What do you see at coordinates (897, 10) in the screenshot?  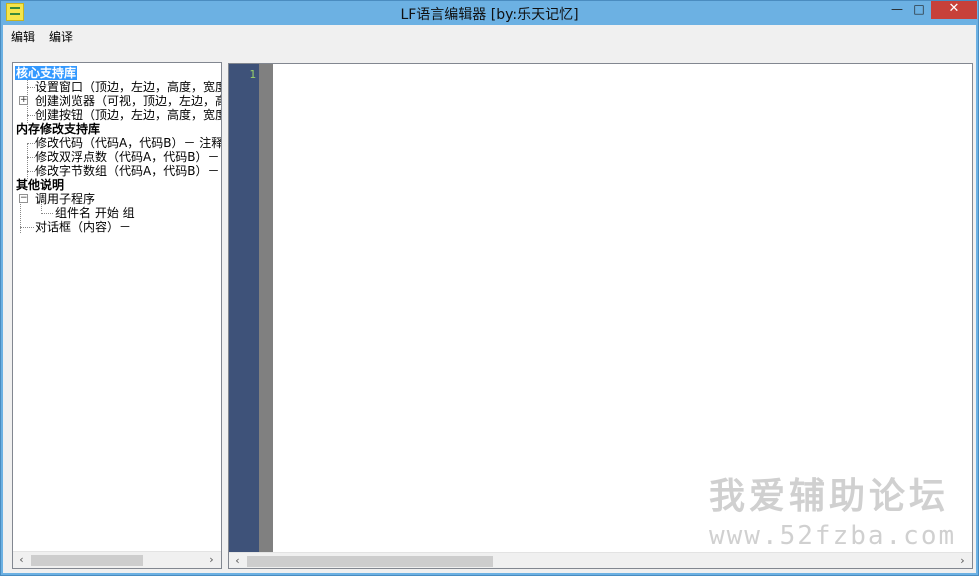 I see `minimize-button: —` at bounding box center [897, 10].